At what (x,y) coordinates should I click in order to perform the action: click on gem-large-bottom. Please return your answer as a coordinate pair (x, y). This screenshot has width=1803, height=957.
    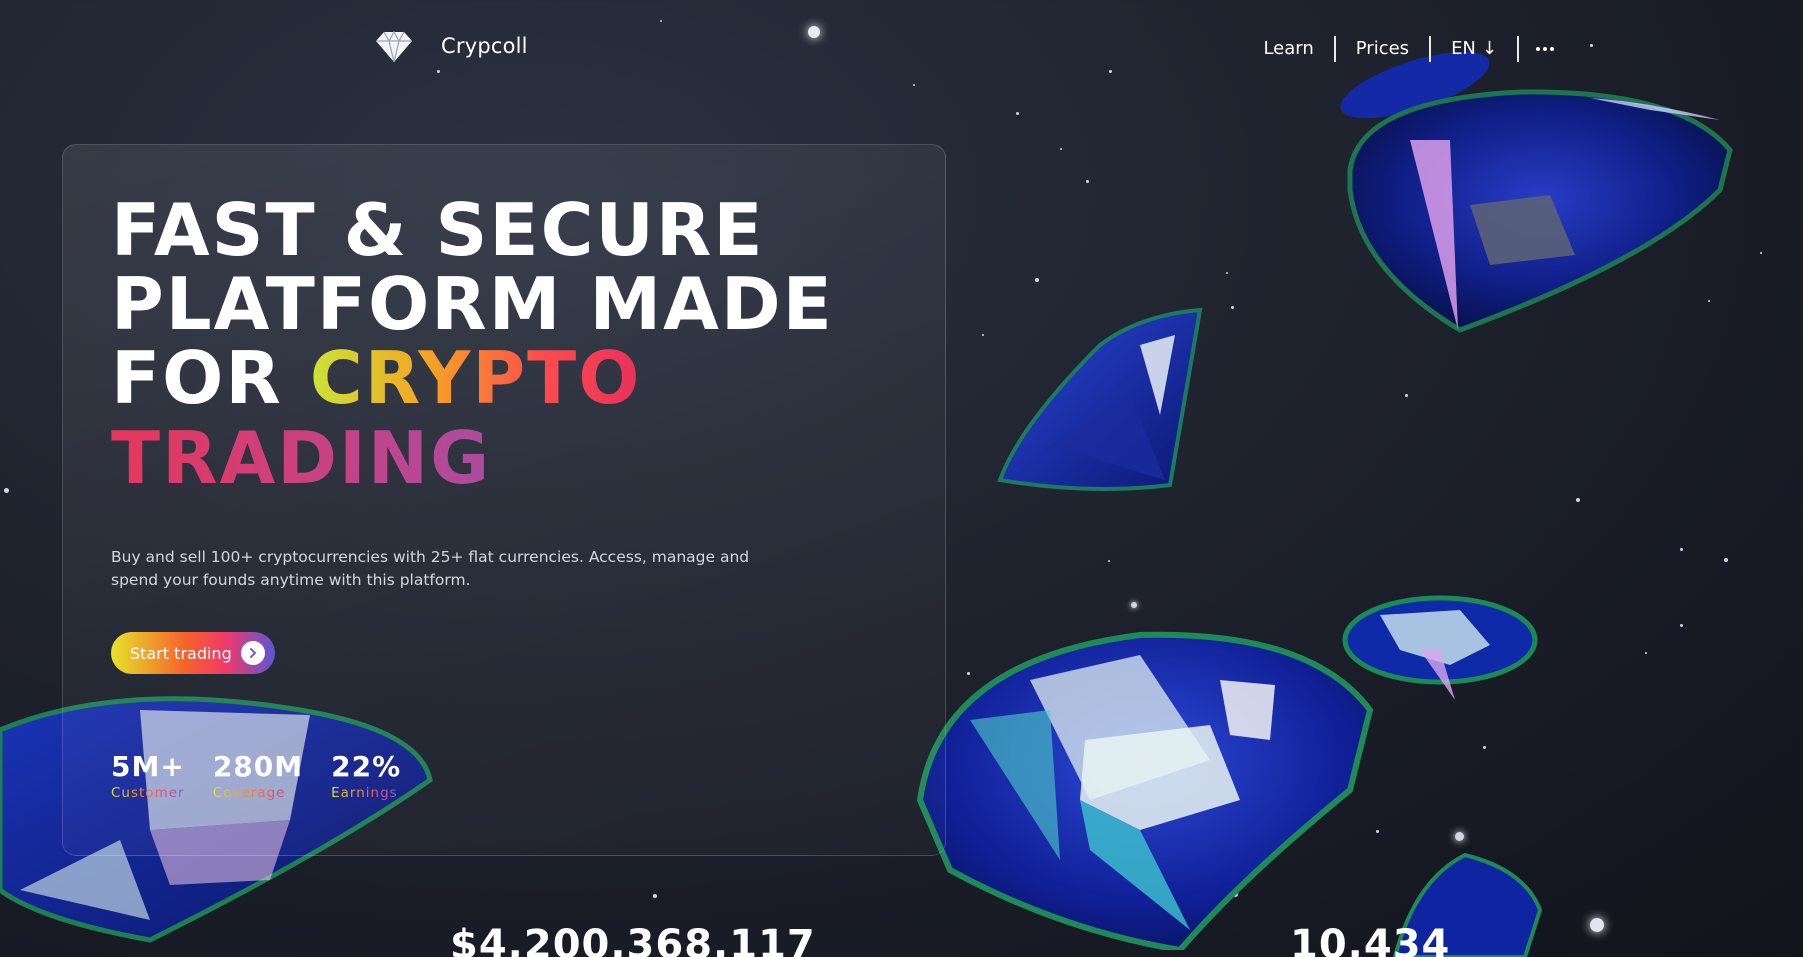
    Looking at the image, I should click on (1145, 790).